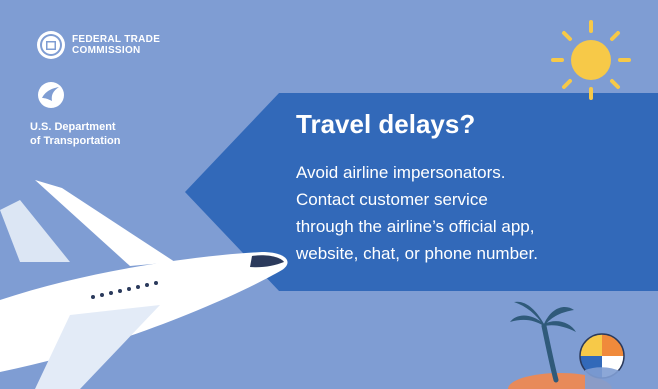 This screenshot has height=389, width=658. What do you see at coordinates (591, 60) in the screenshot?
I see `sun-icon` at bounding box center [591, 60].